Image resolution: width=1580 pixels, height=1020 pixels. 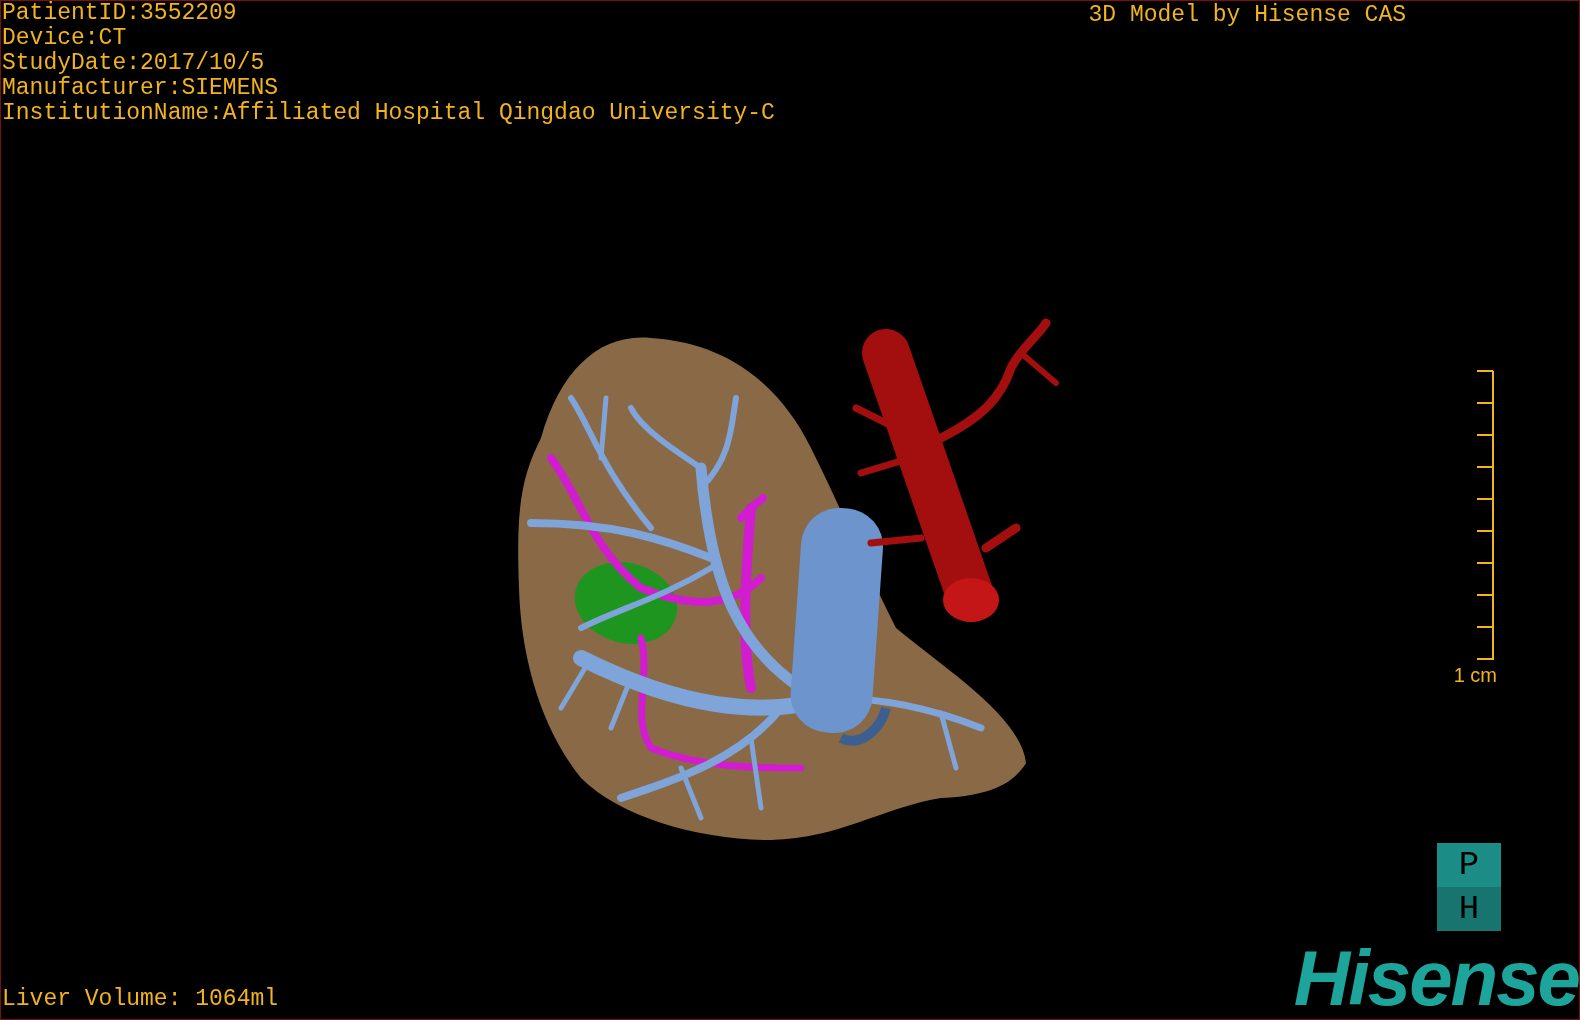 I want to click on info-line: Device:CT, so click(x=65, y=38).